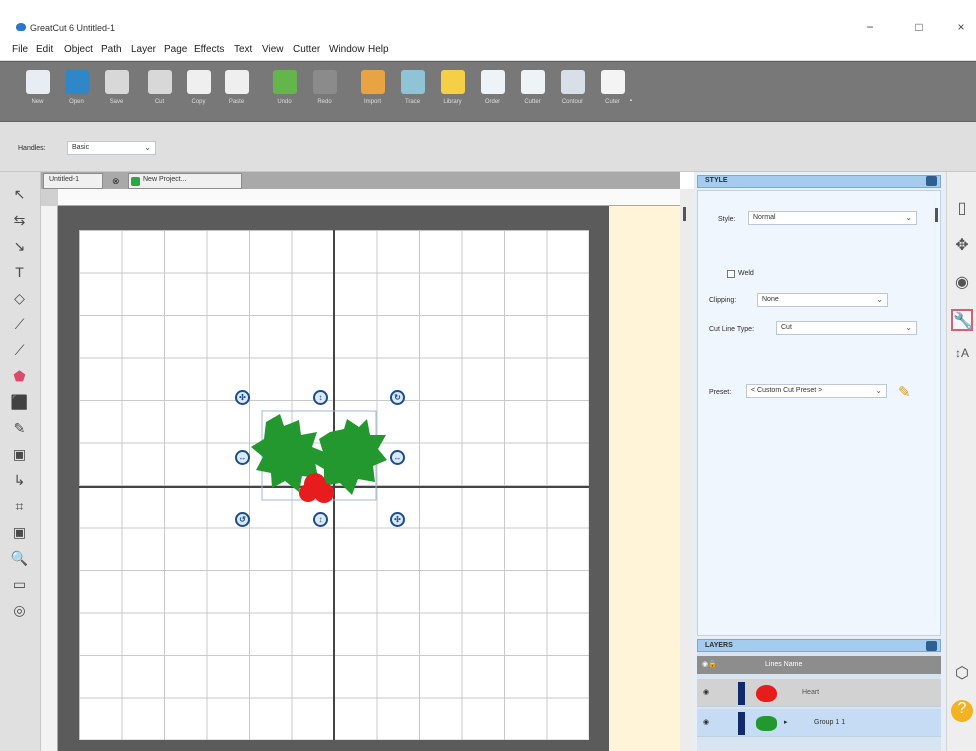  Describe the element at coordinates (19, 454) in the screenshot. I see `frame-tool-icon: ▣` at that location.